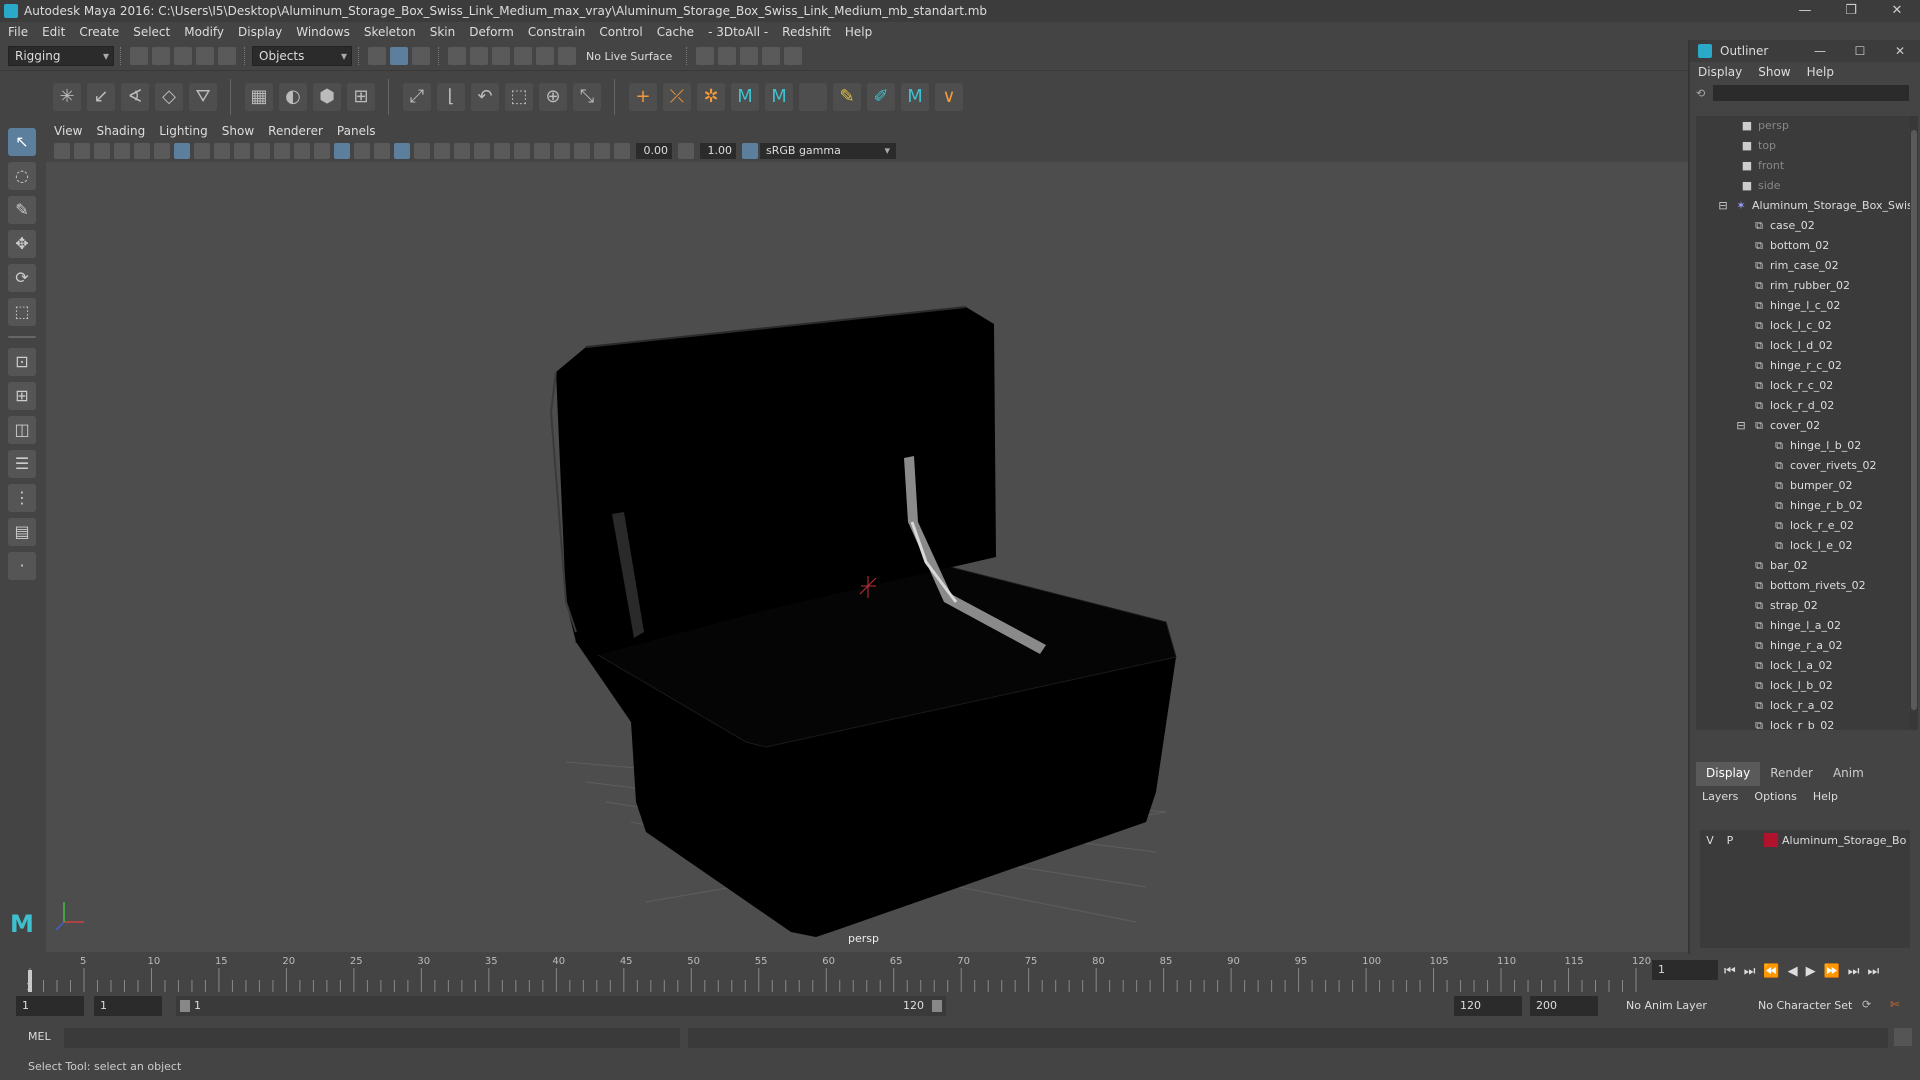 The image size is (1920, 1080). Describe the element at coordinates (1803, 366) in the screenshot. I see `tree-item-hinge-r-c: ⧉ hinge_r_c_02` at that location.